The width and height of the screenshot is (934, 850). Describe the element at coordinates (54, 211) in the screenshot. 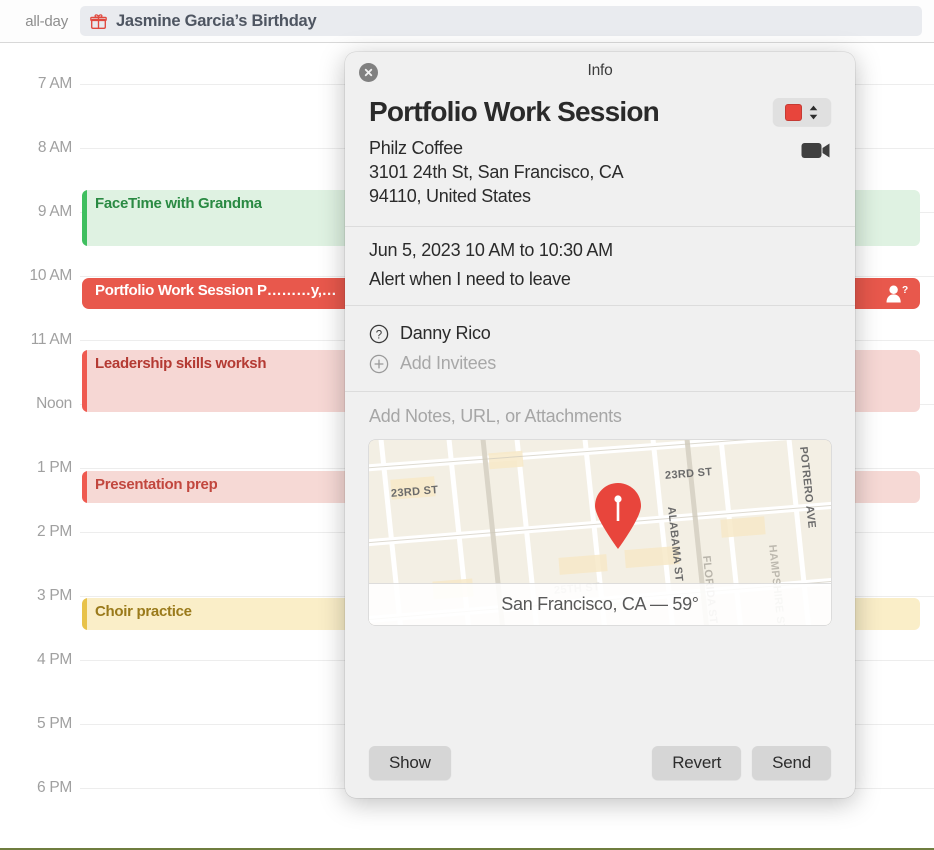

I see `hour-label: 9 AM` at that location.